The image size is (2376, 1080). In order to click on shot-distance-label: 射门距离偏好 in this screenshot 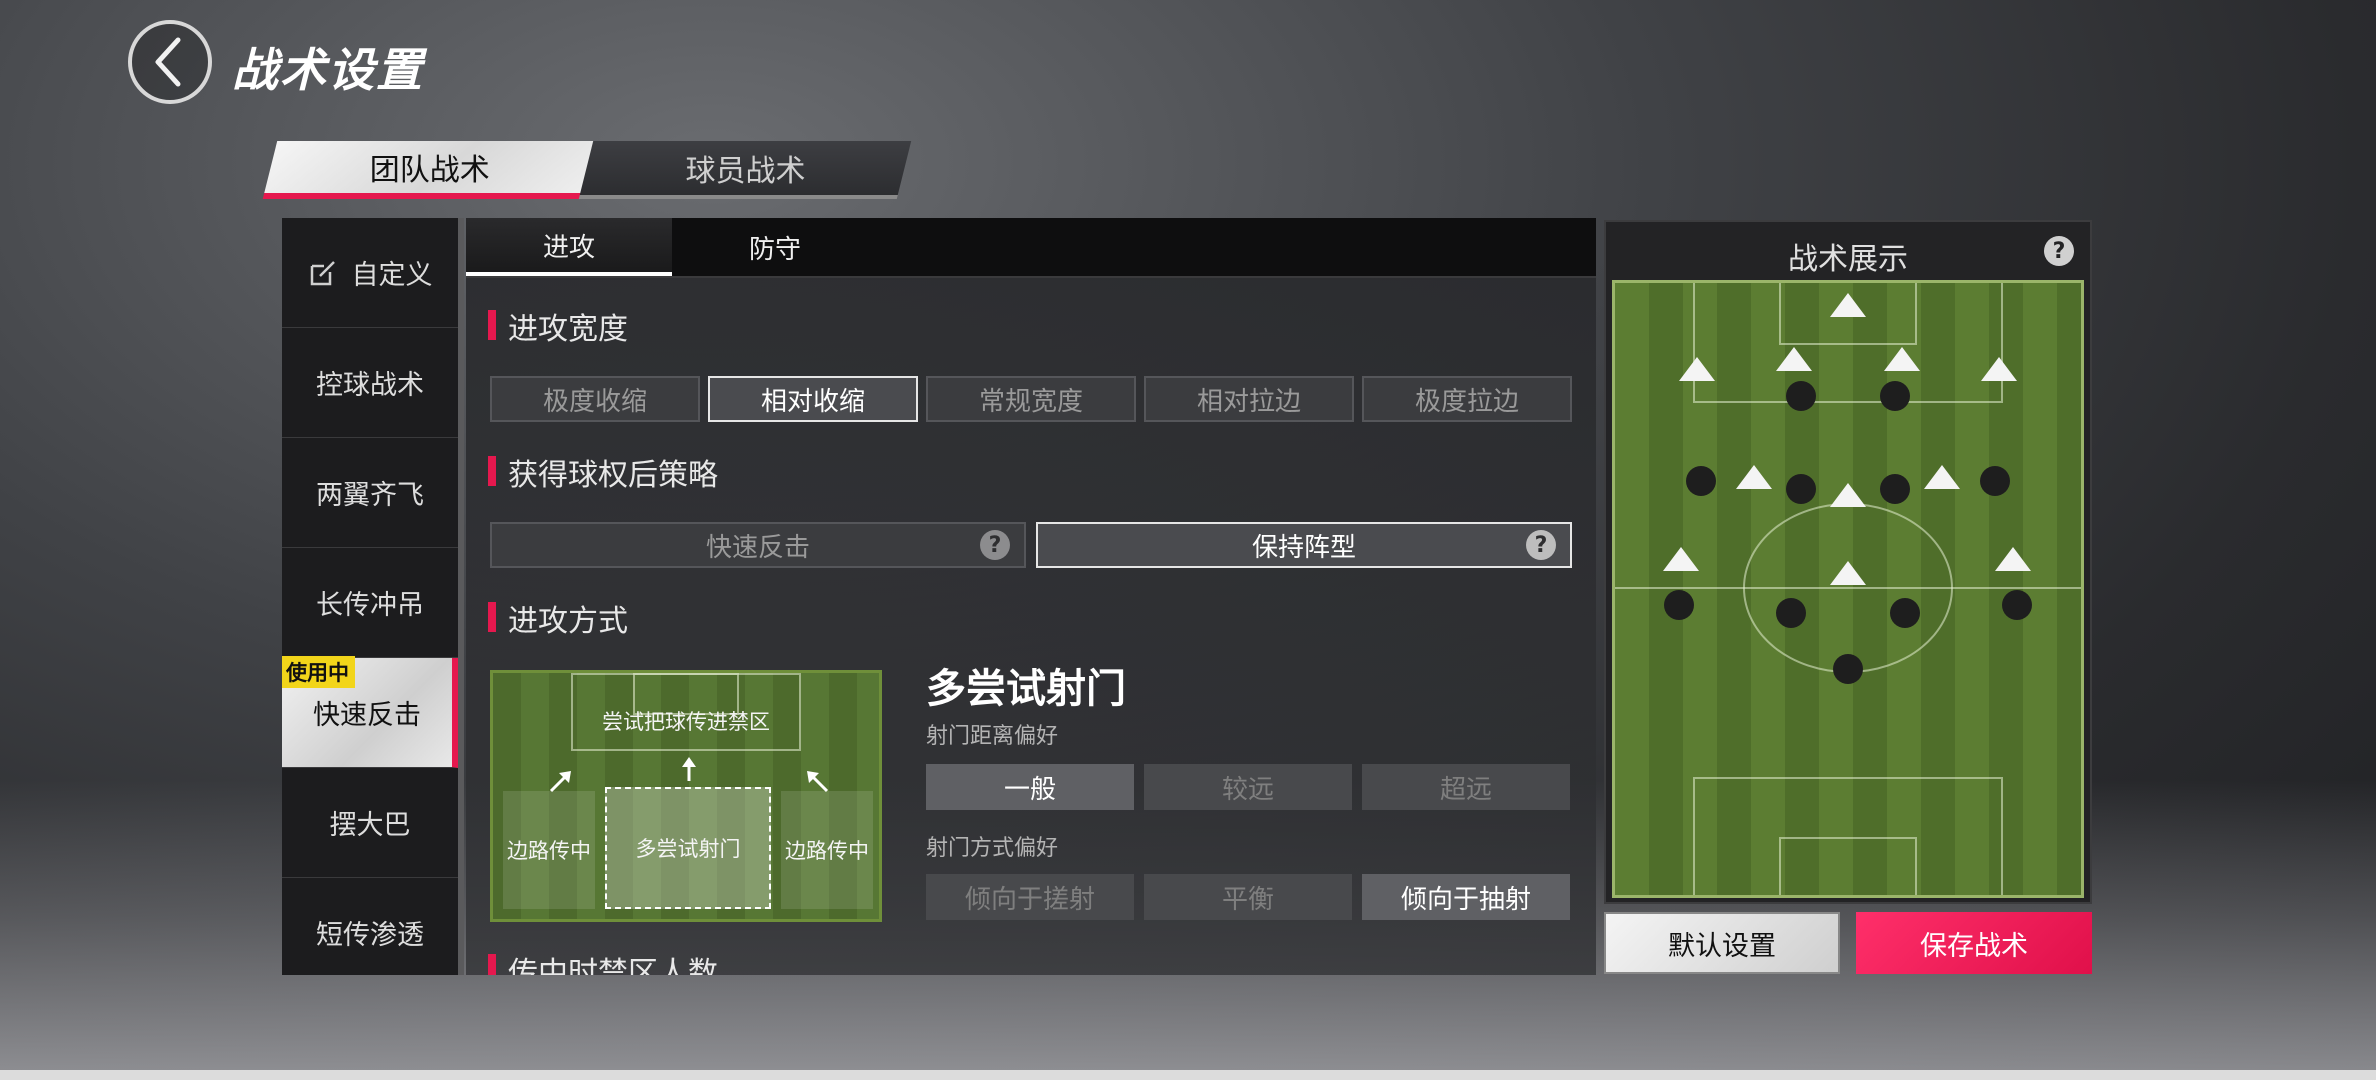, I will do `click(992, 736)`.